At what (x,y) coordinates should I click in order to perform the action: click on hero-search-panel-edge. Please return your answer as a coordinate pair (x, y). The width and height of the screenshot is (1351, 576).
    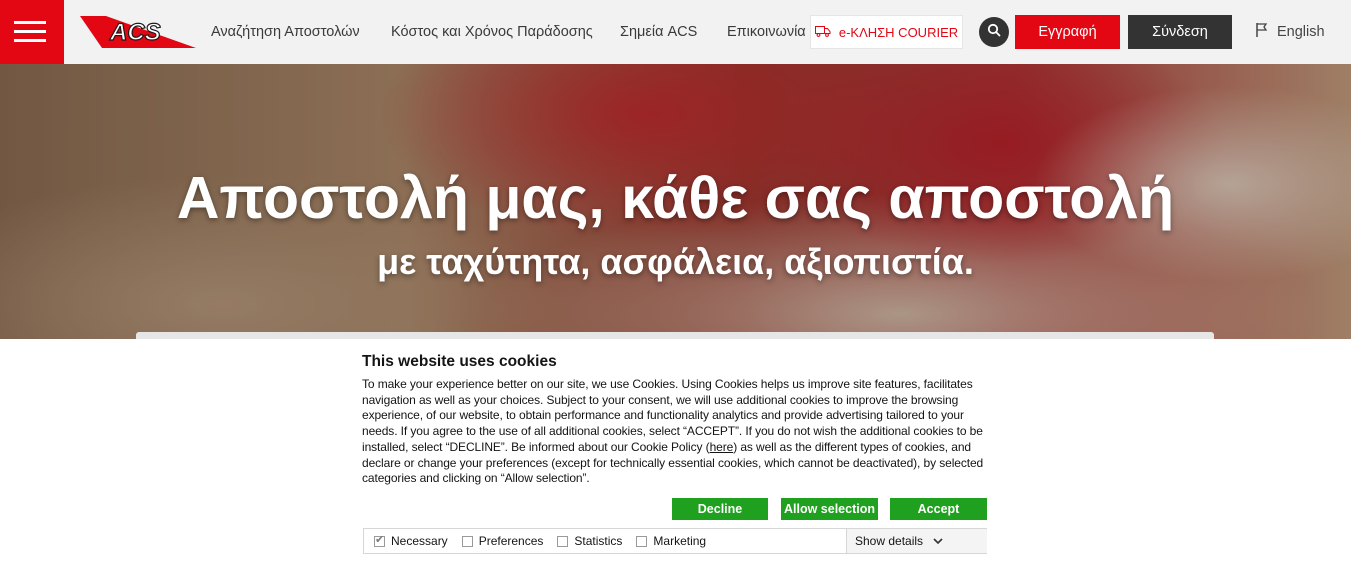
    Looking at the image, I should click on (675, 335).